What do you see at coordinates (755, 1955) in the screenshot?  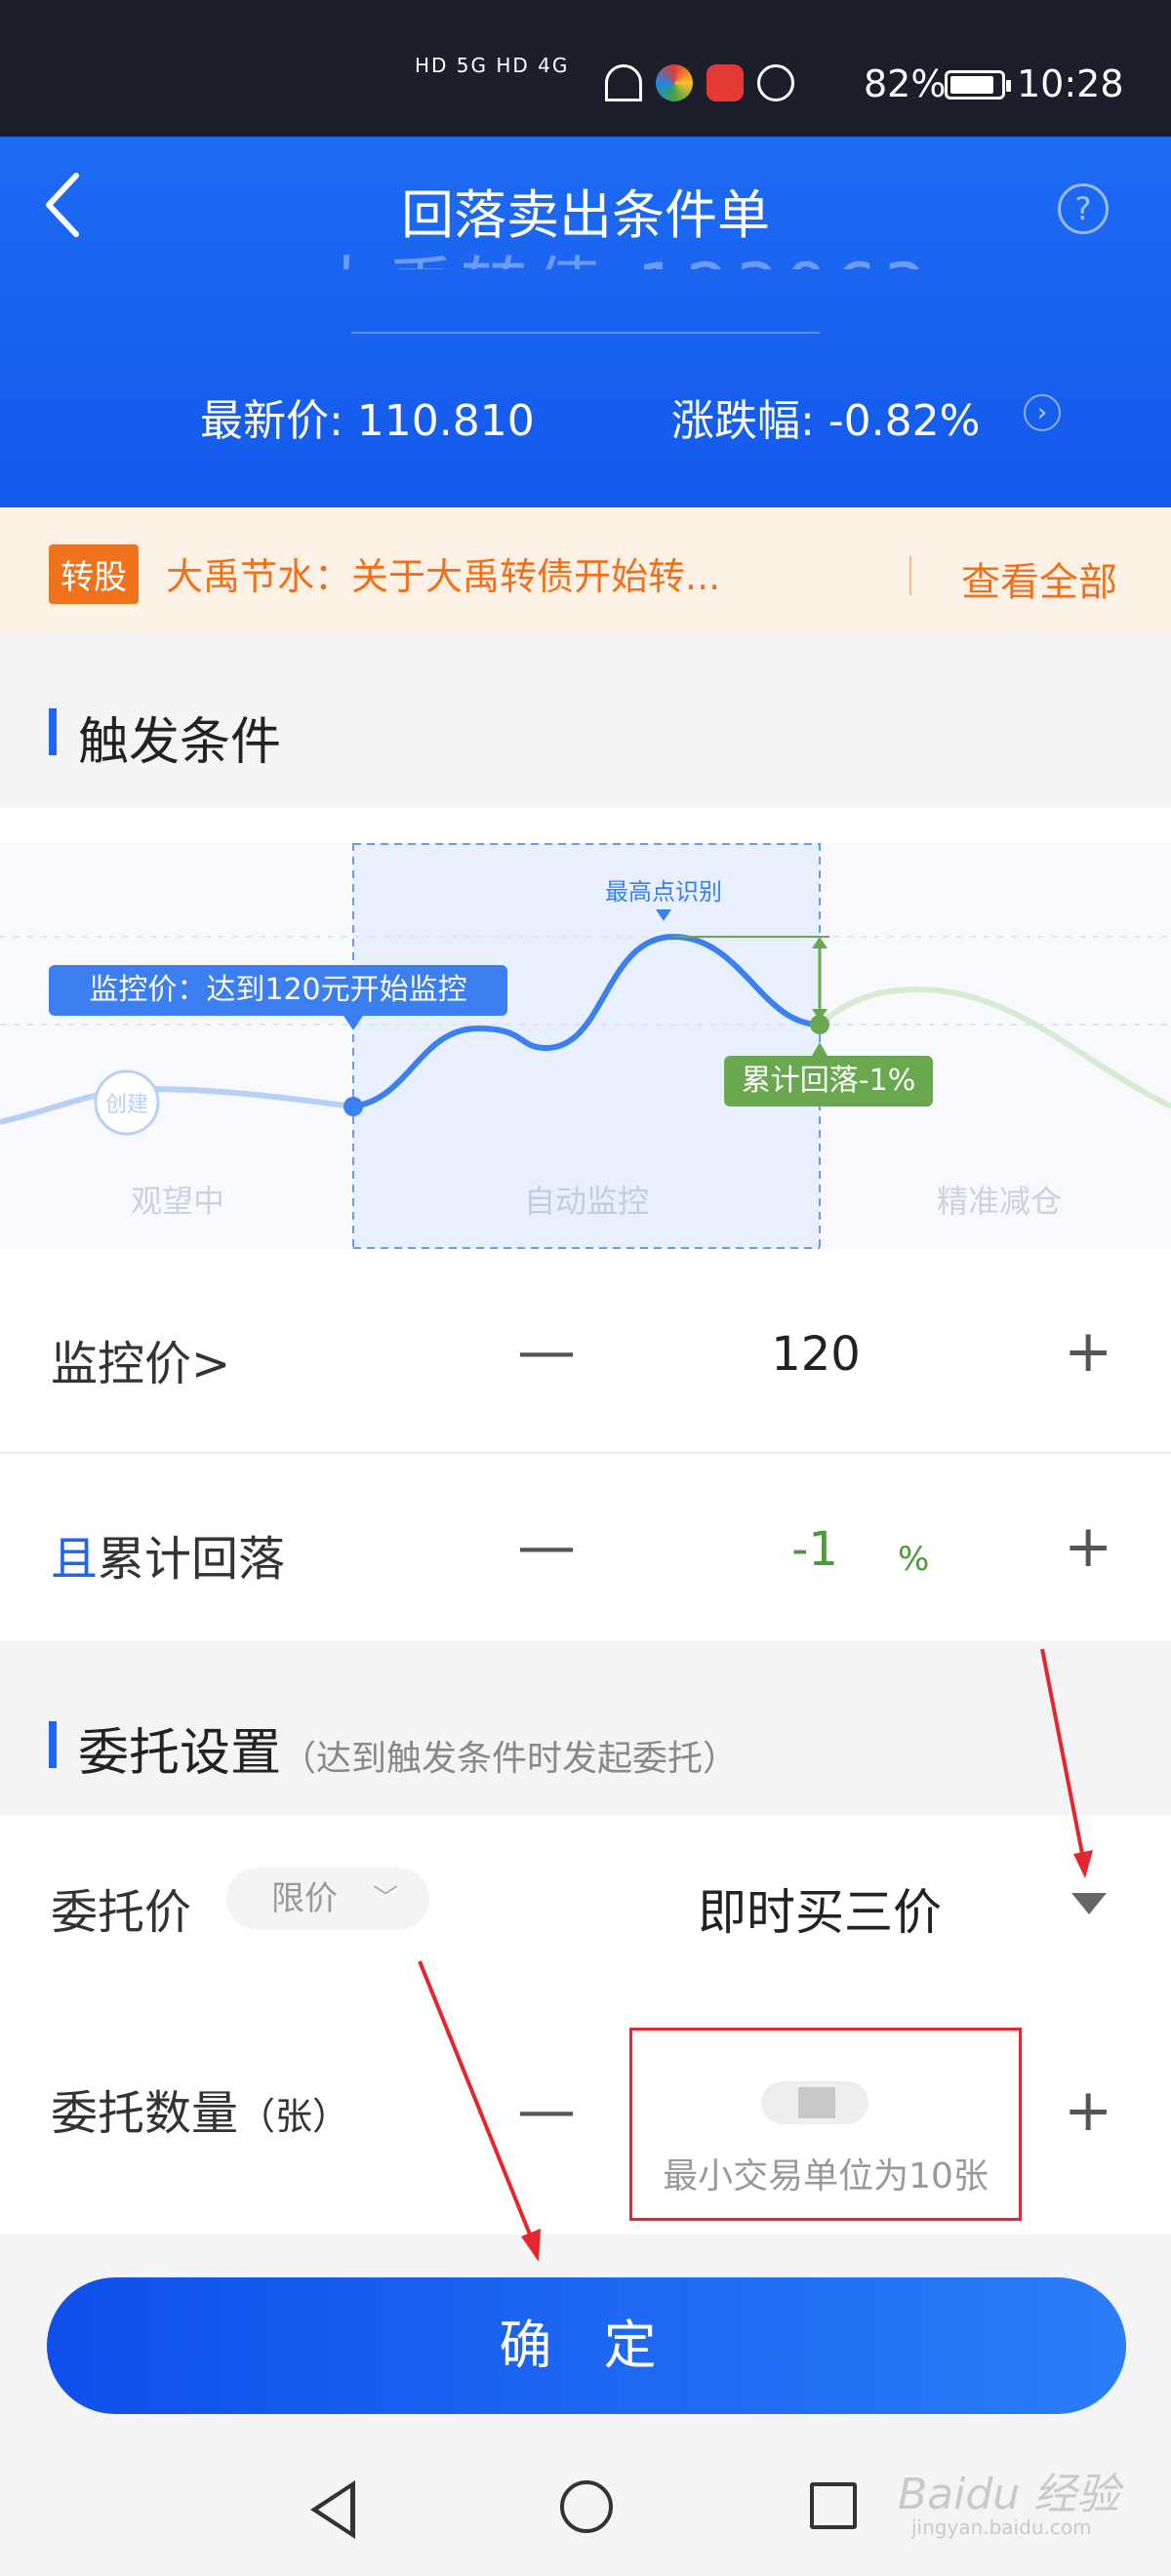 I see `annotation-arrows` at bounding box center [755, 1955].